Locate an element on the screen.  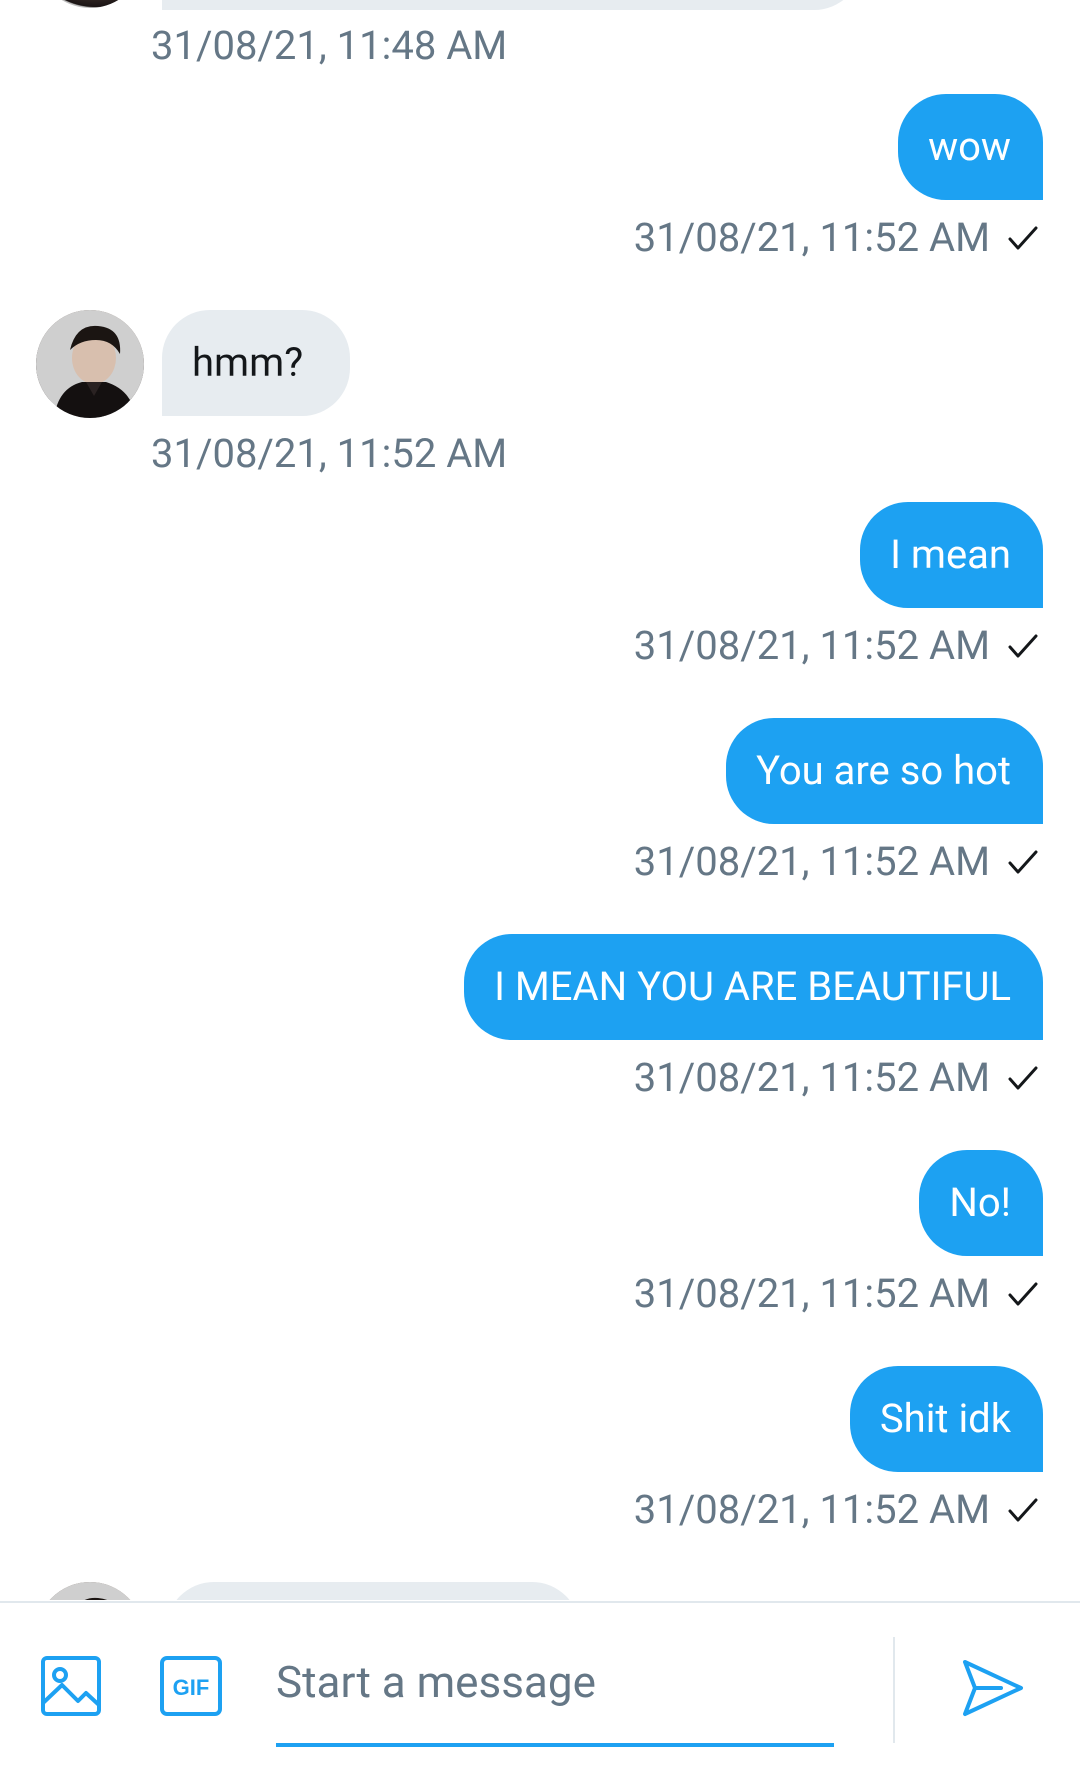
message-bubble-outgoing: I mean is located at coordinates (951, 555).